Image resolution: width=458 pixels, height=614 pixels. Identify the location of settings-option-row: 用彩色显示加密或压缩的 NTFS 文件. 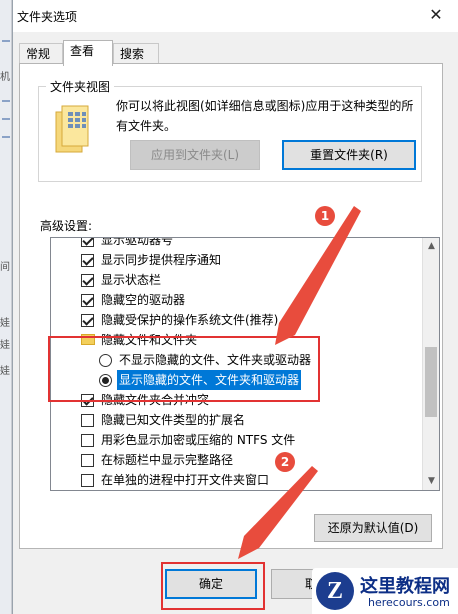
(237, 440).